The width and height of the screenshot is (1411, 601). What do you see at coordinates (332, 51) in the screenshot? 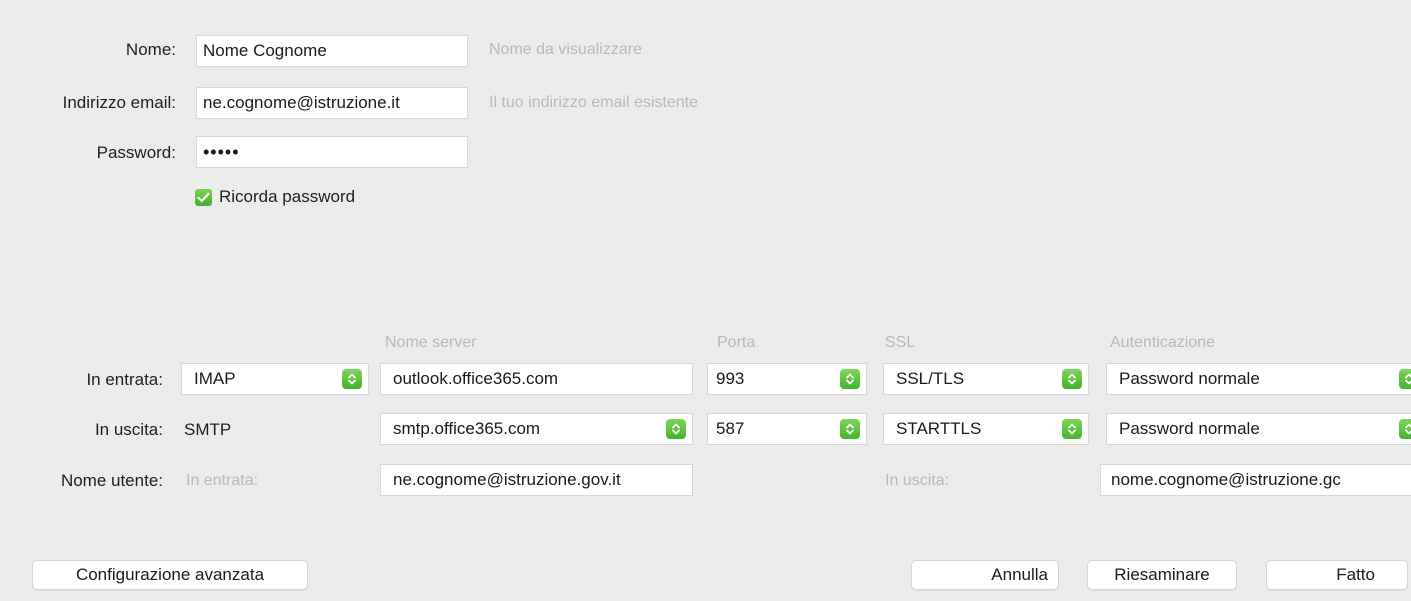
I see `name-field: Nome Cognome` at bounding box center [332, 51].